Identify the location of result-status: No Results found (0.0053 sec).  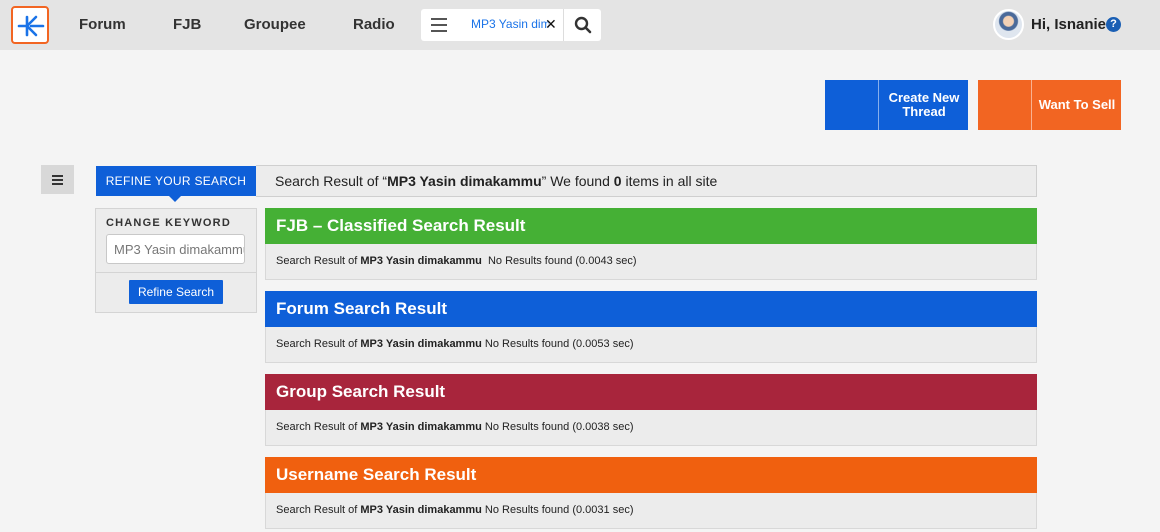
(557, 344).